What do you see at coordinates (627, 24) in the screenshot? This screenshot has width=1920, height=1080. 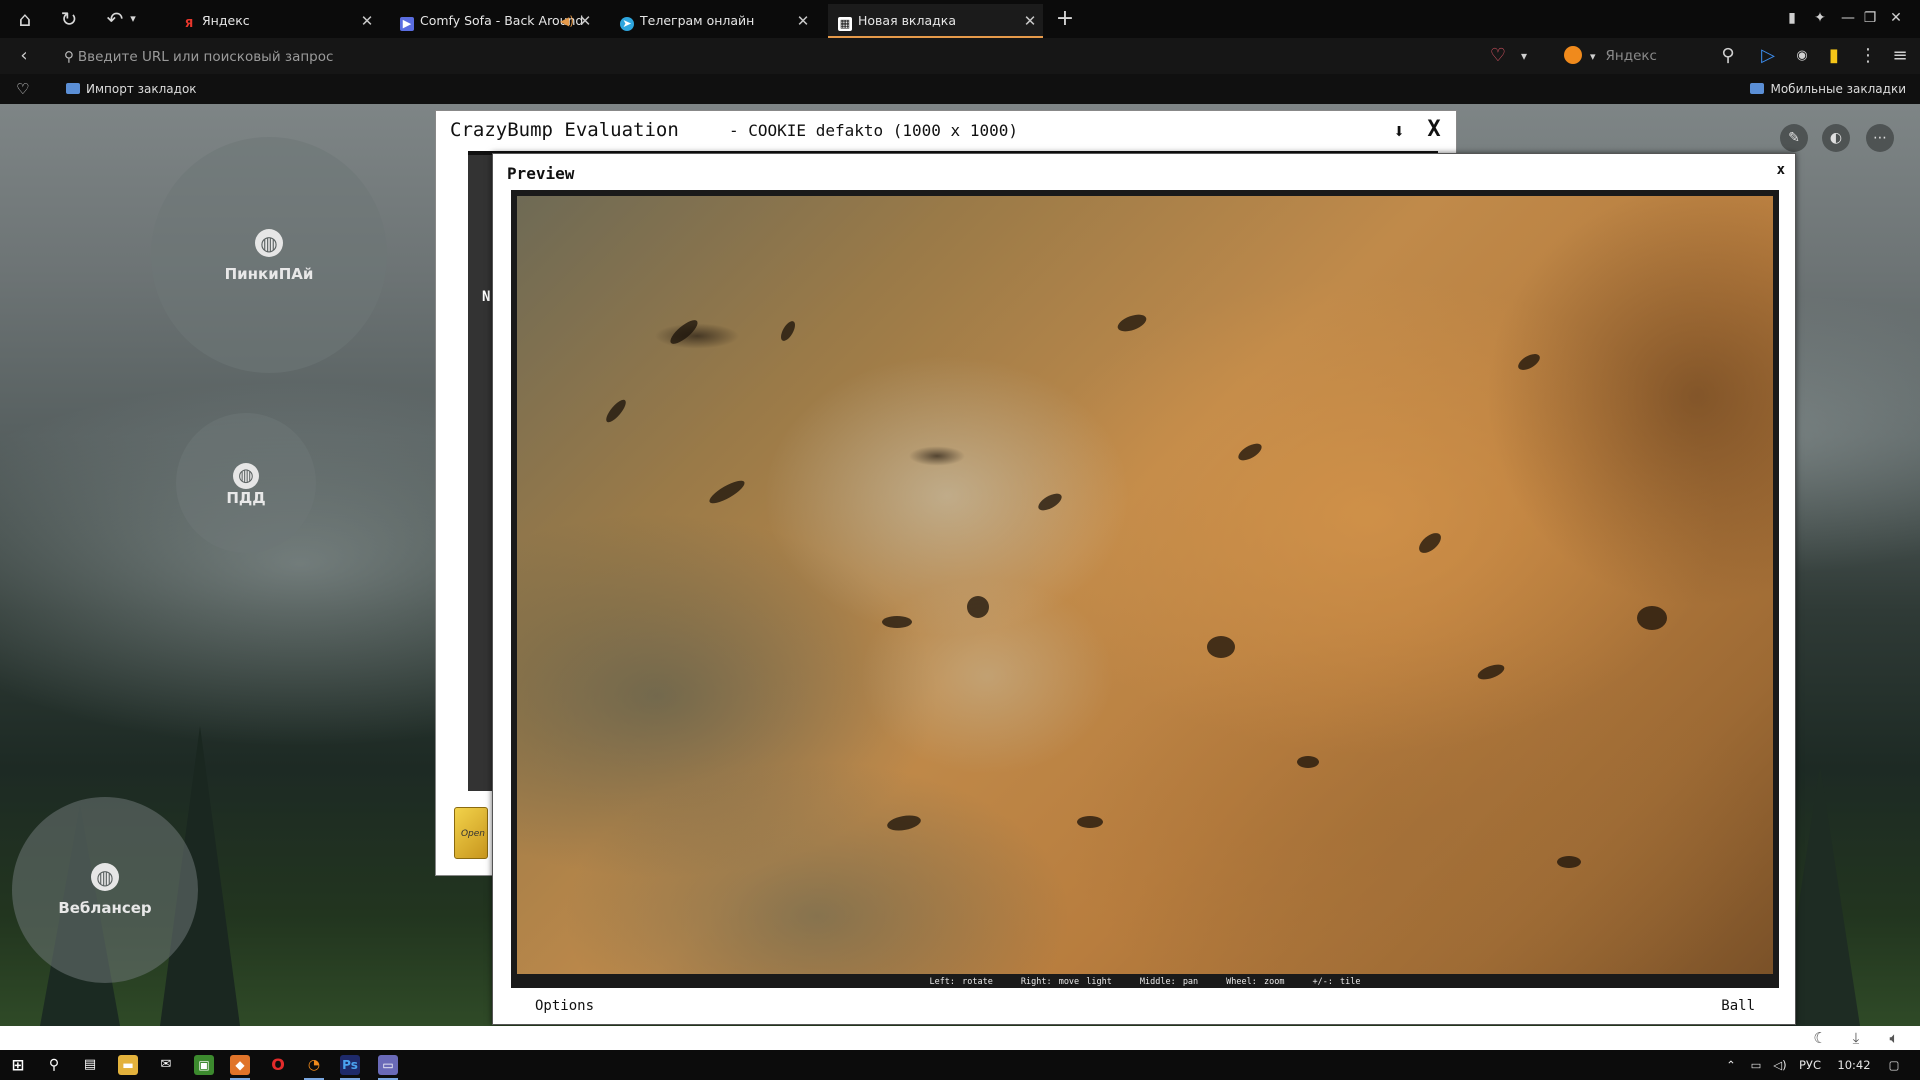 I see `telegram-icon: ➤` at bounding box center [627, 24].